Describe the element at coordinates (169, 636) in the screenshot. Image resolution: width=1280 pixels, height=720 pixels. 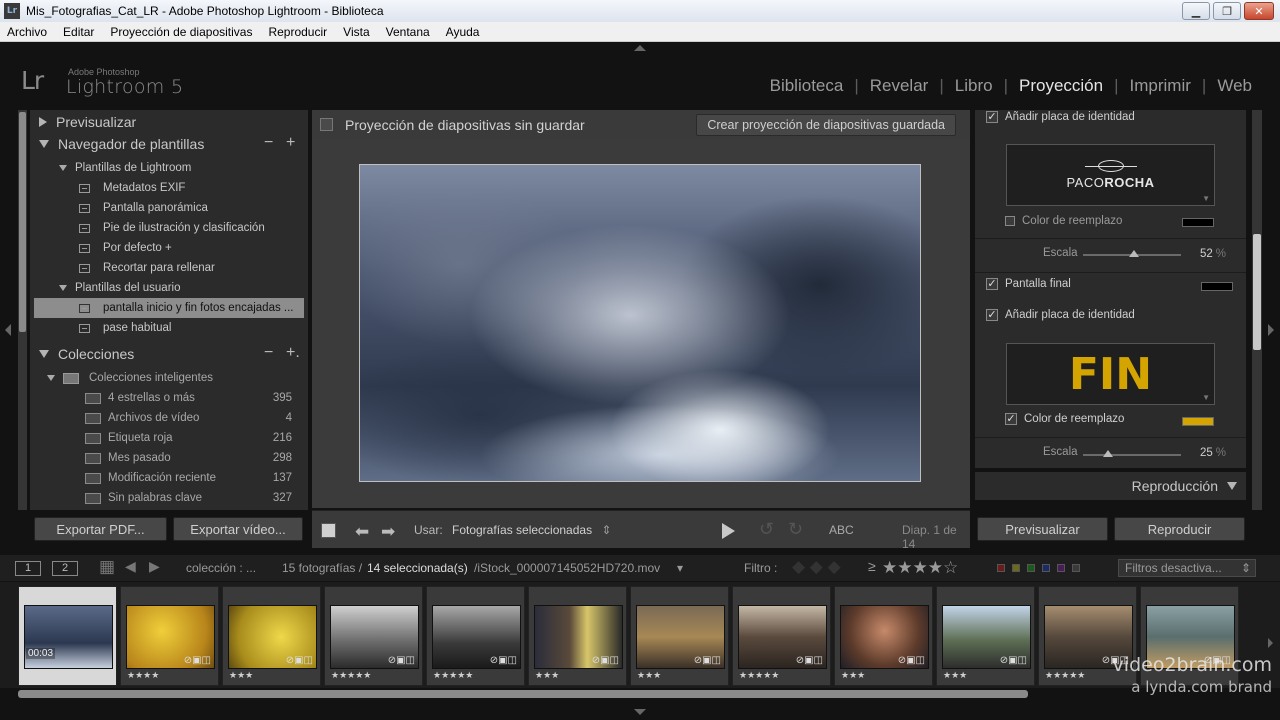
I see `filmstrip-cell: ⊘▣◫ ★★★★` at that location.